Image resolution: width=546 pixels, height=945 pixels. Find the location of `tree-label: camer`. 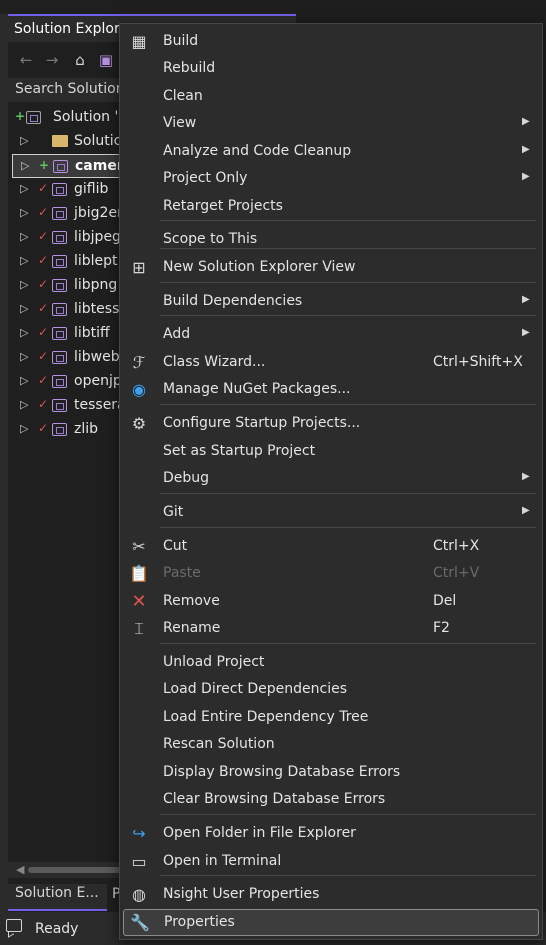

tree-label: camer is located at coordinates (99, 166).